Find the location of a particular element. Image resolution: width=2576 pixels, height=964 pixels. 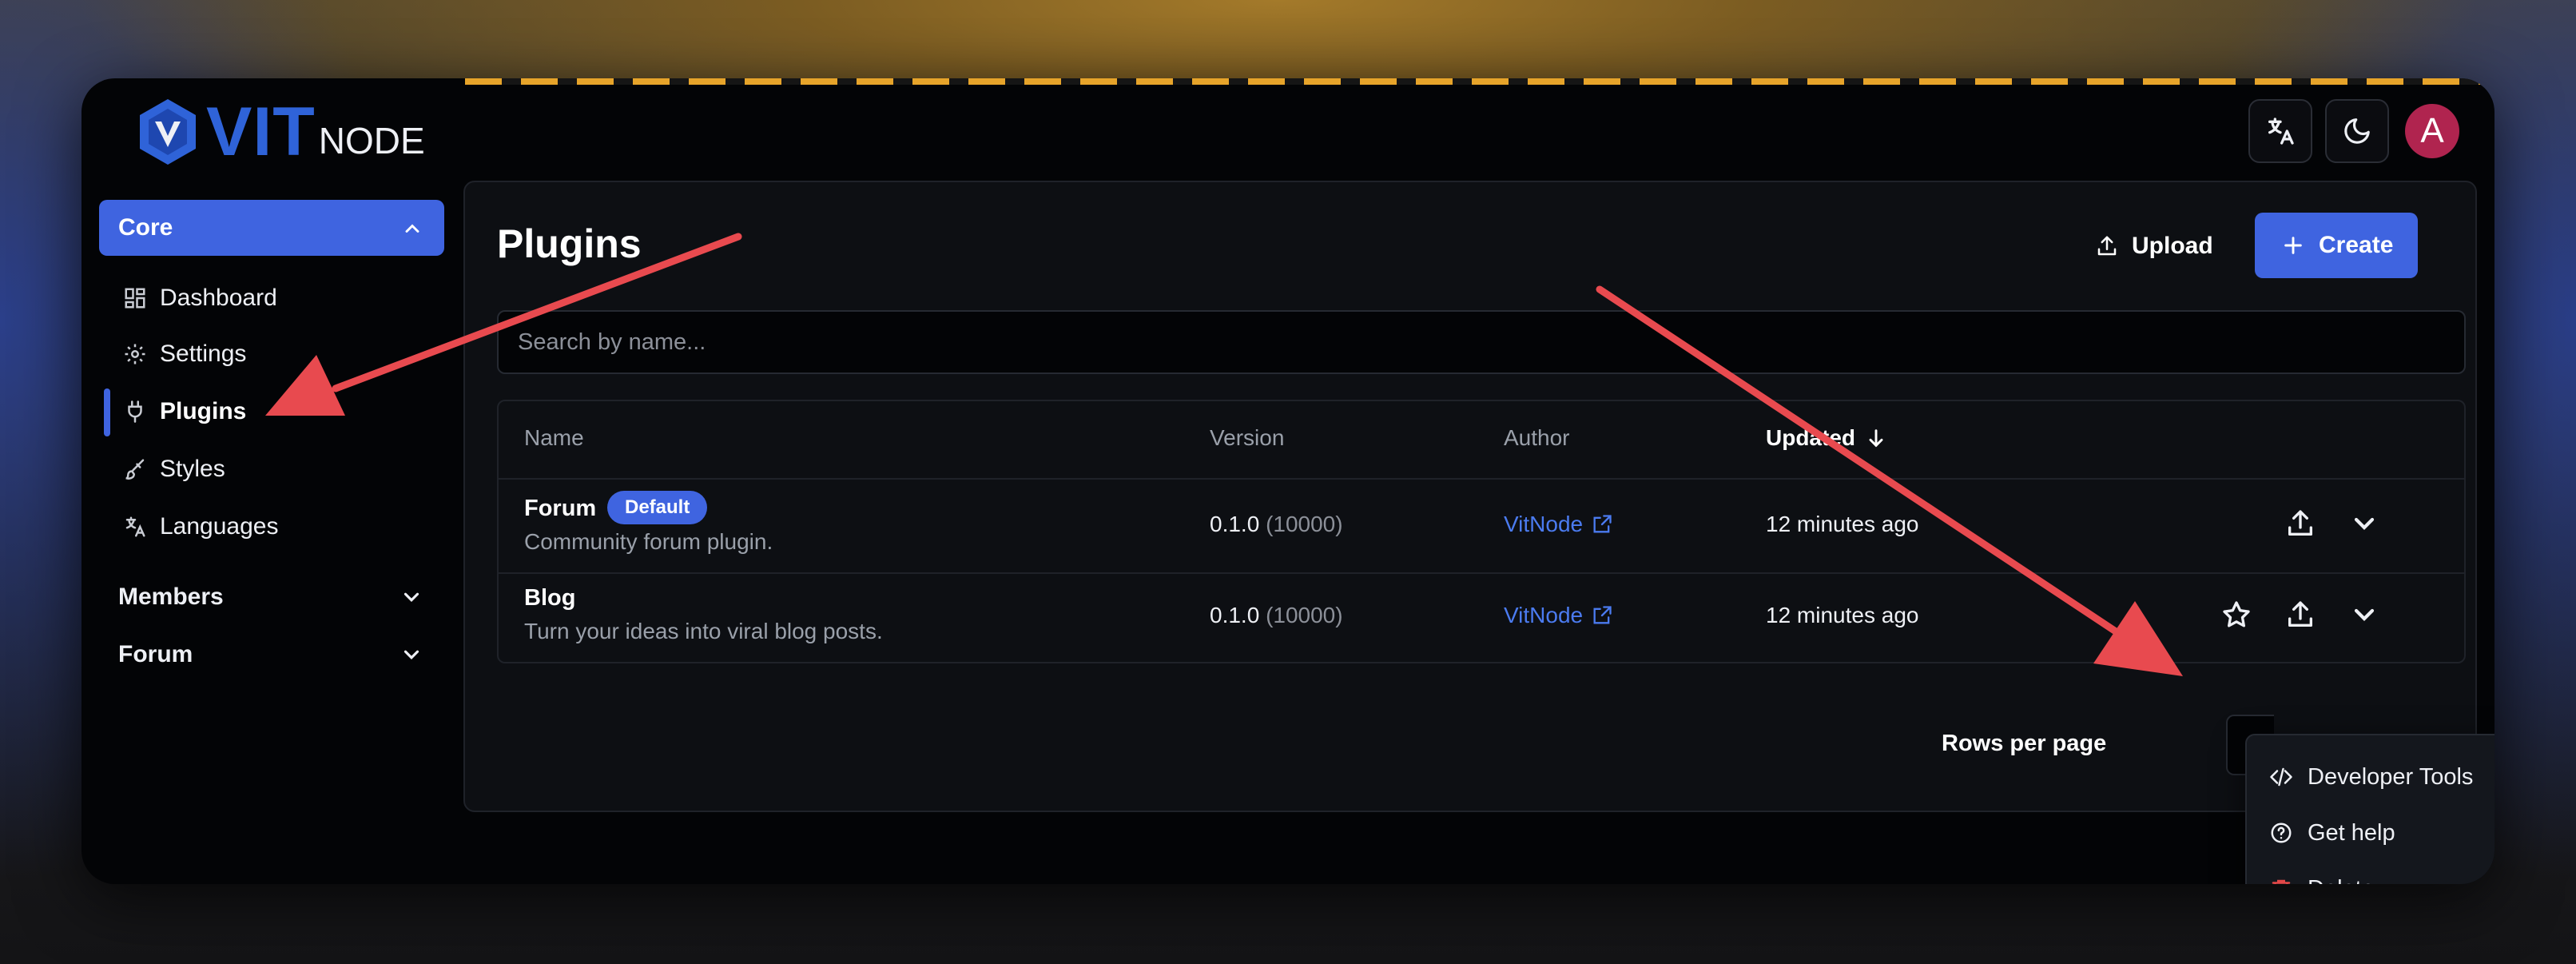

plugin-name: Forum is located at coordinates (560, 508).